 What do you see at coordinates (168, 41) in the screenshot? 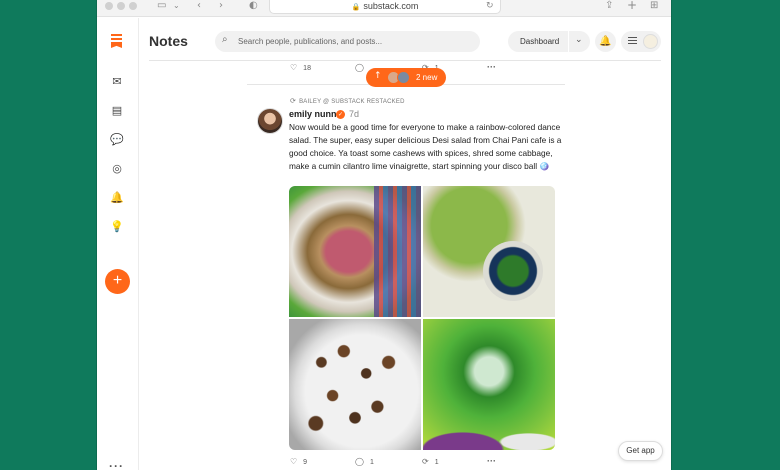
I see `page-title: Notes` at bounding box center [168, 41].